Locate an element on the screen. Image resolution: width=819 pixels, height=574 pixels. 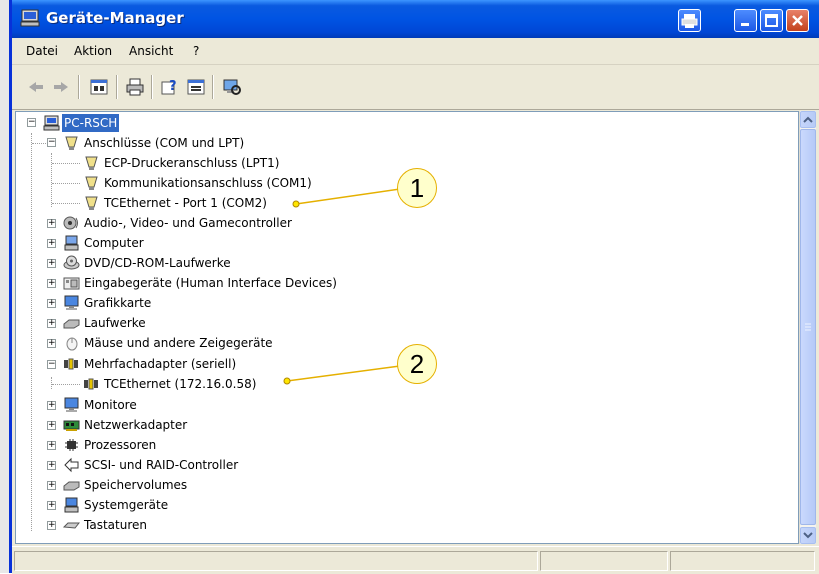
scroll-thumb is located at coordinates (808, 327).